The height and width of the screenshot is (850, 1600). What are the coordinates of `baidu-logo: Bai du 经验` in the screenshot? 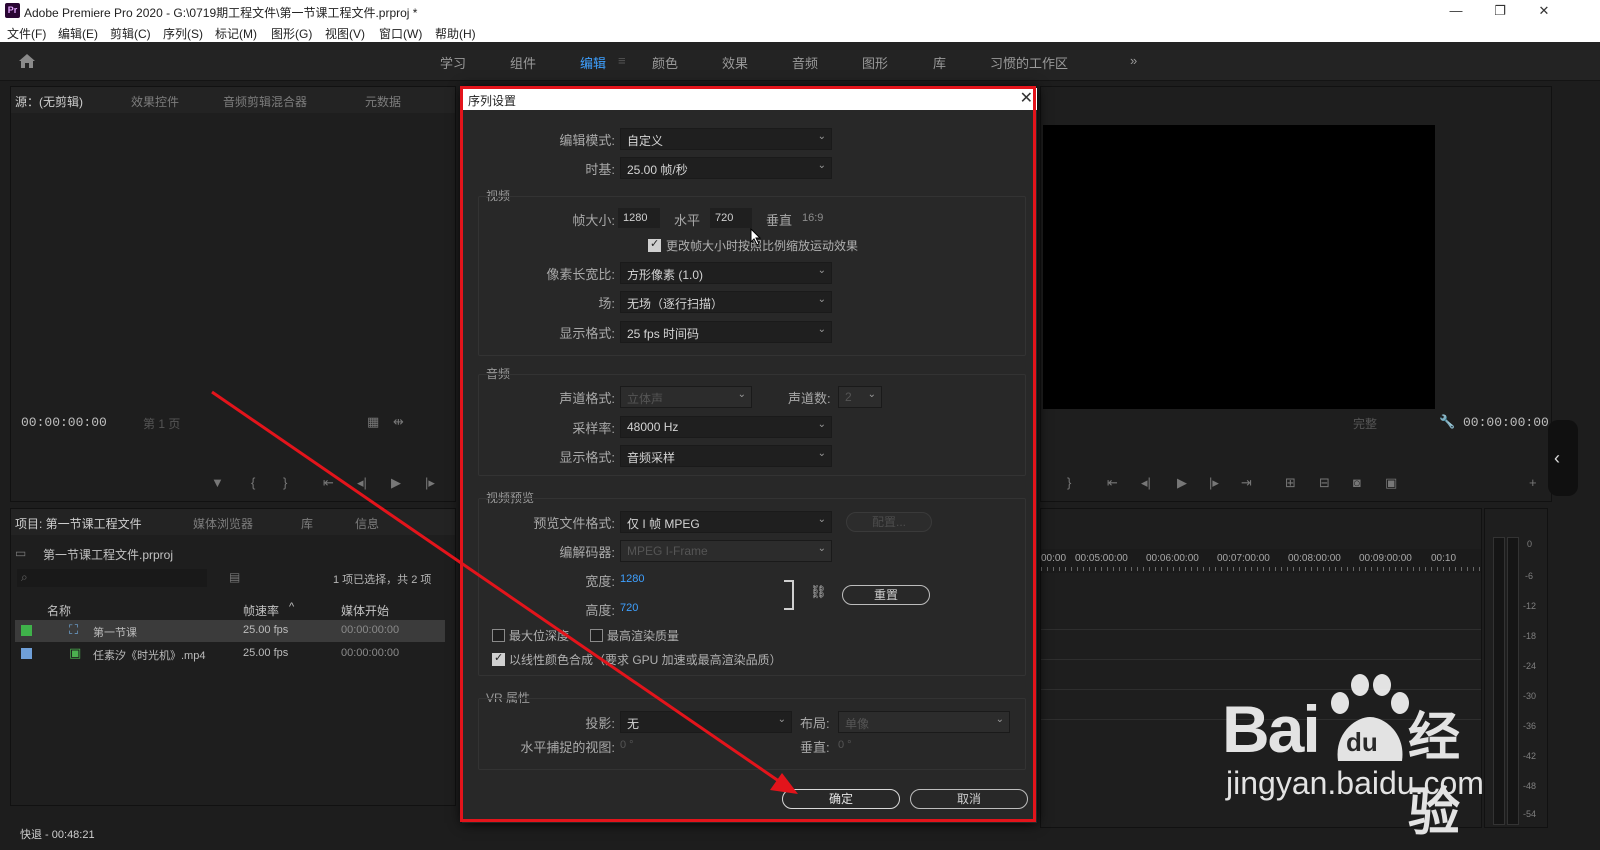 It's located at (1366, 757).